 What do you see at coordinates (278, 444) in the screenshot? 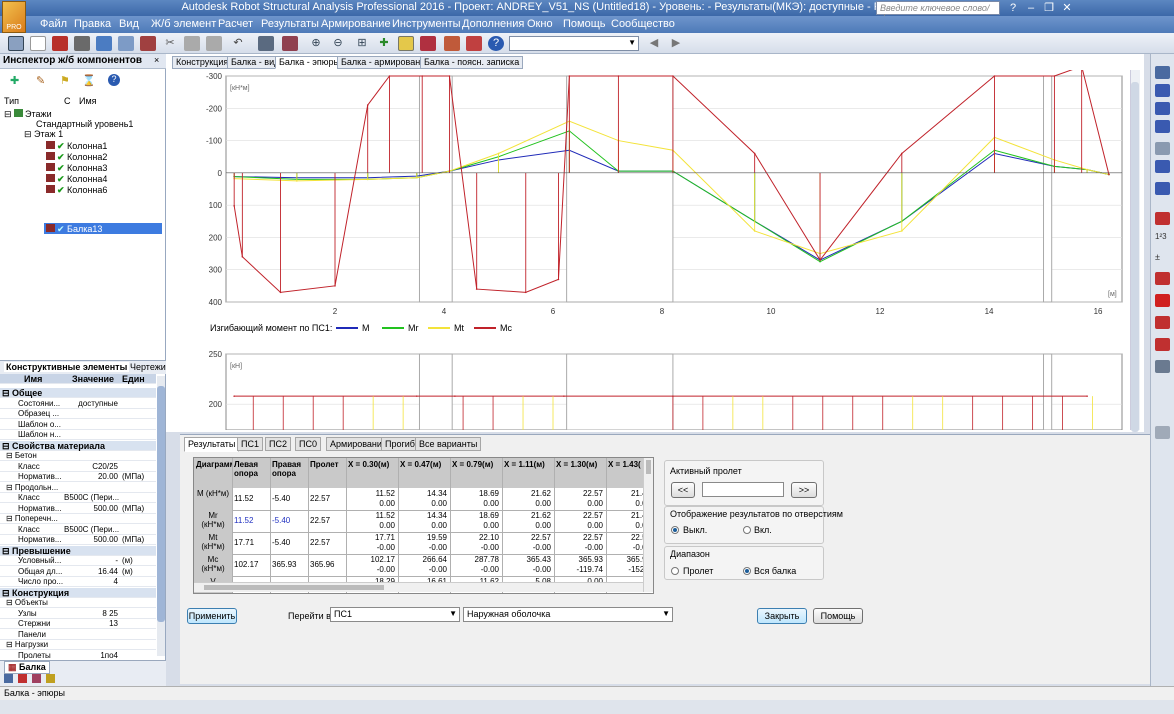
I see `tab-lc2: ПС2` at bounding box center [278, 444].